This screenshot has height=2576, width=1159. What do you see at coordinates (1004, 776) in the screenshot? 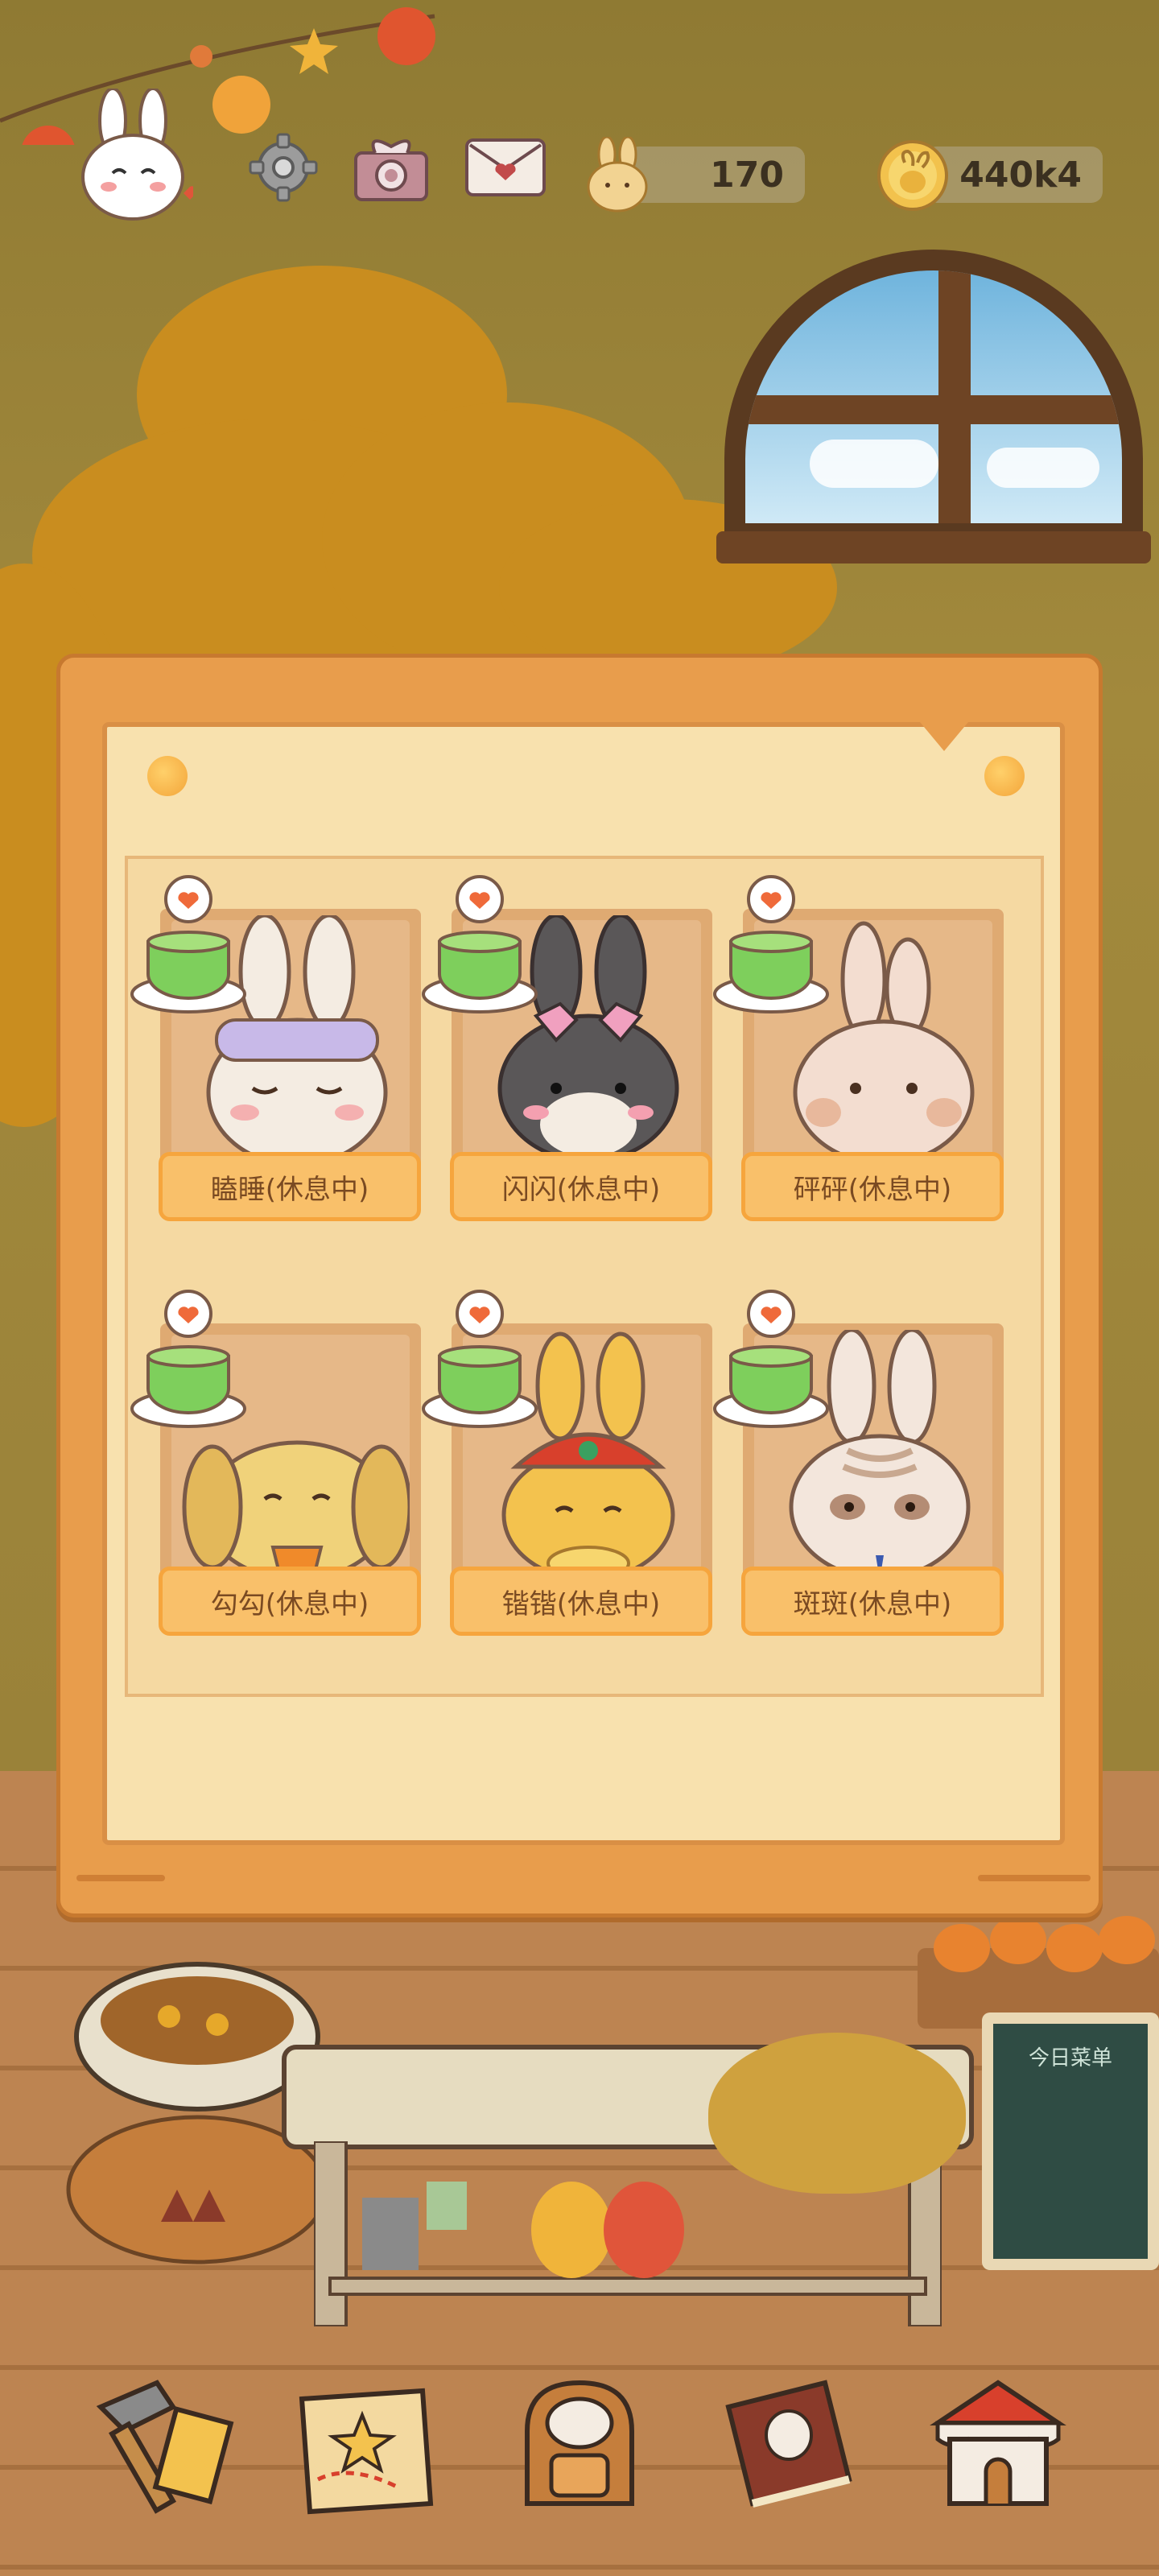
I see `pin-right` at bounding box center [1004, 776].